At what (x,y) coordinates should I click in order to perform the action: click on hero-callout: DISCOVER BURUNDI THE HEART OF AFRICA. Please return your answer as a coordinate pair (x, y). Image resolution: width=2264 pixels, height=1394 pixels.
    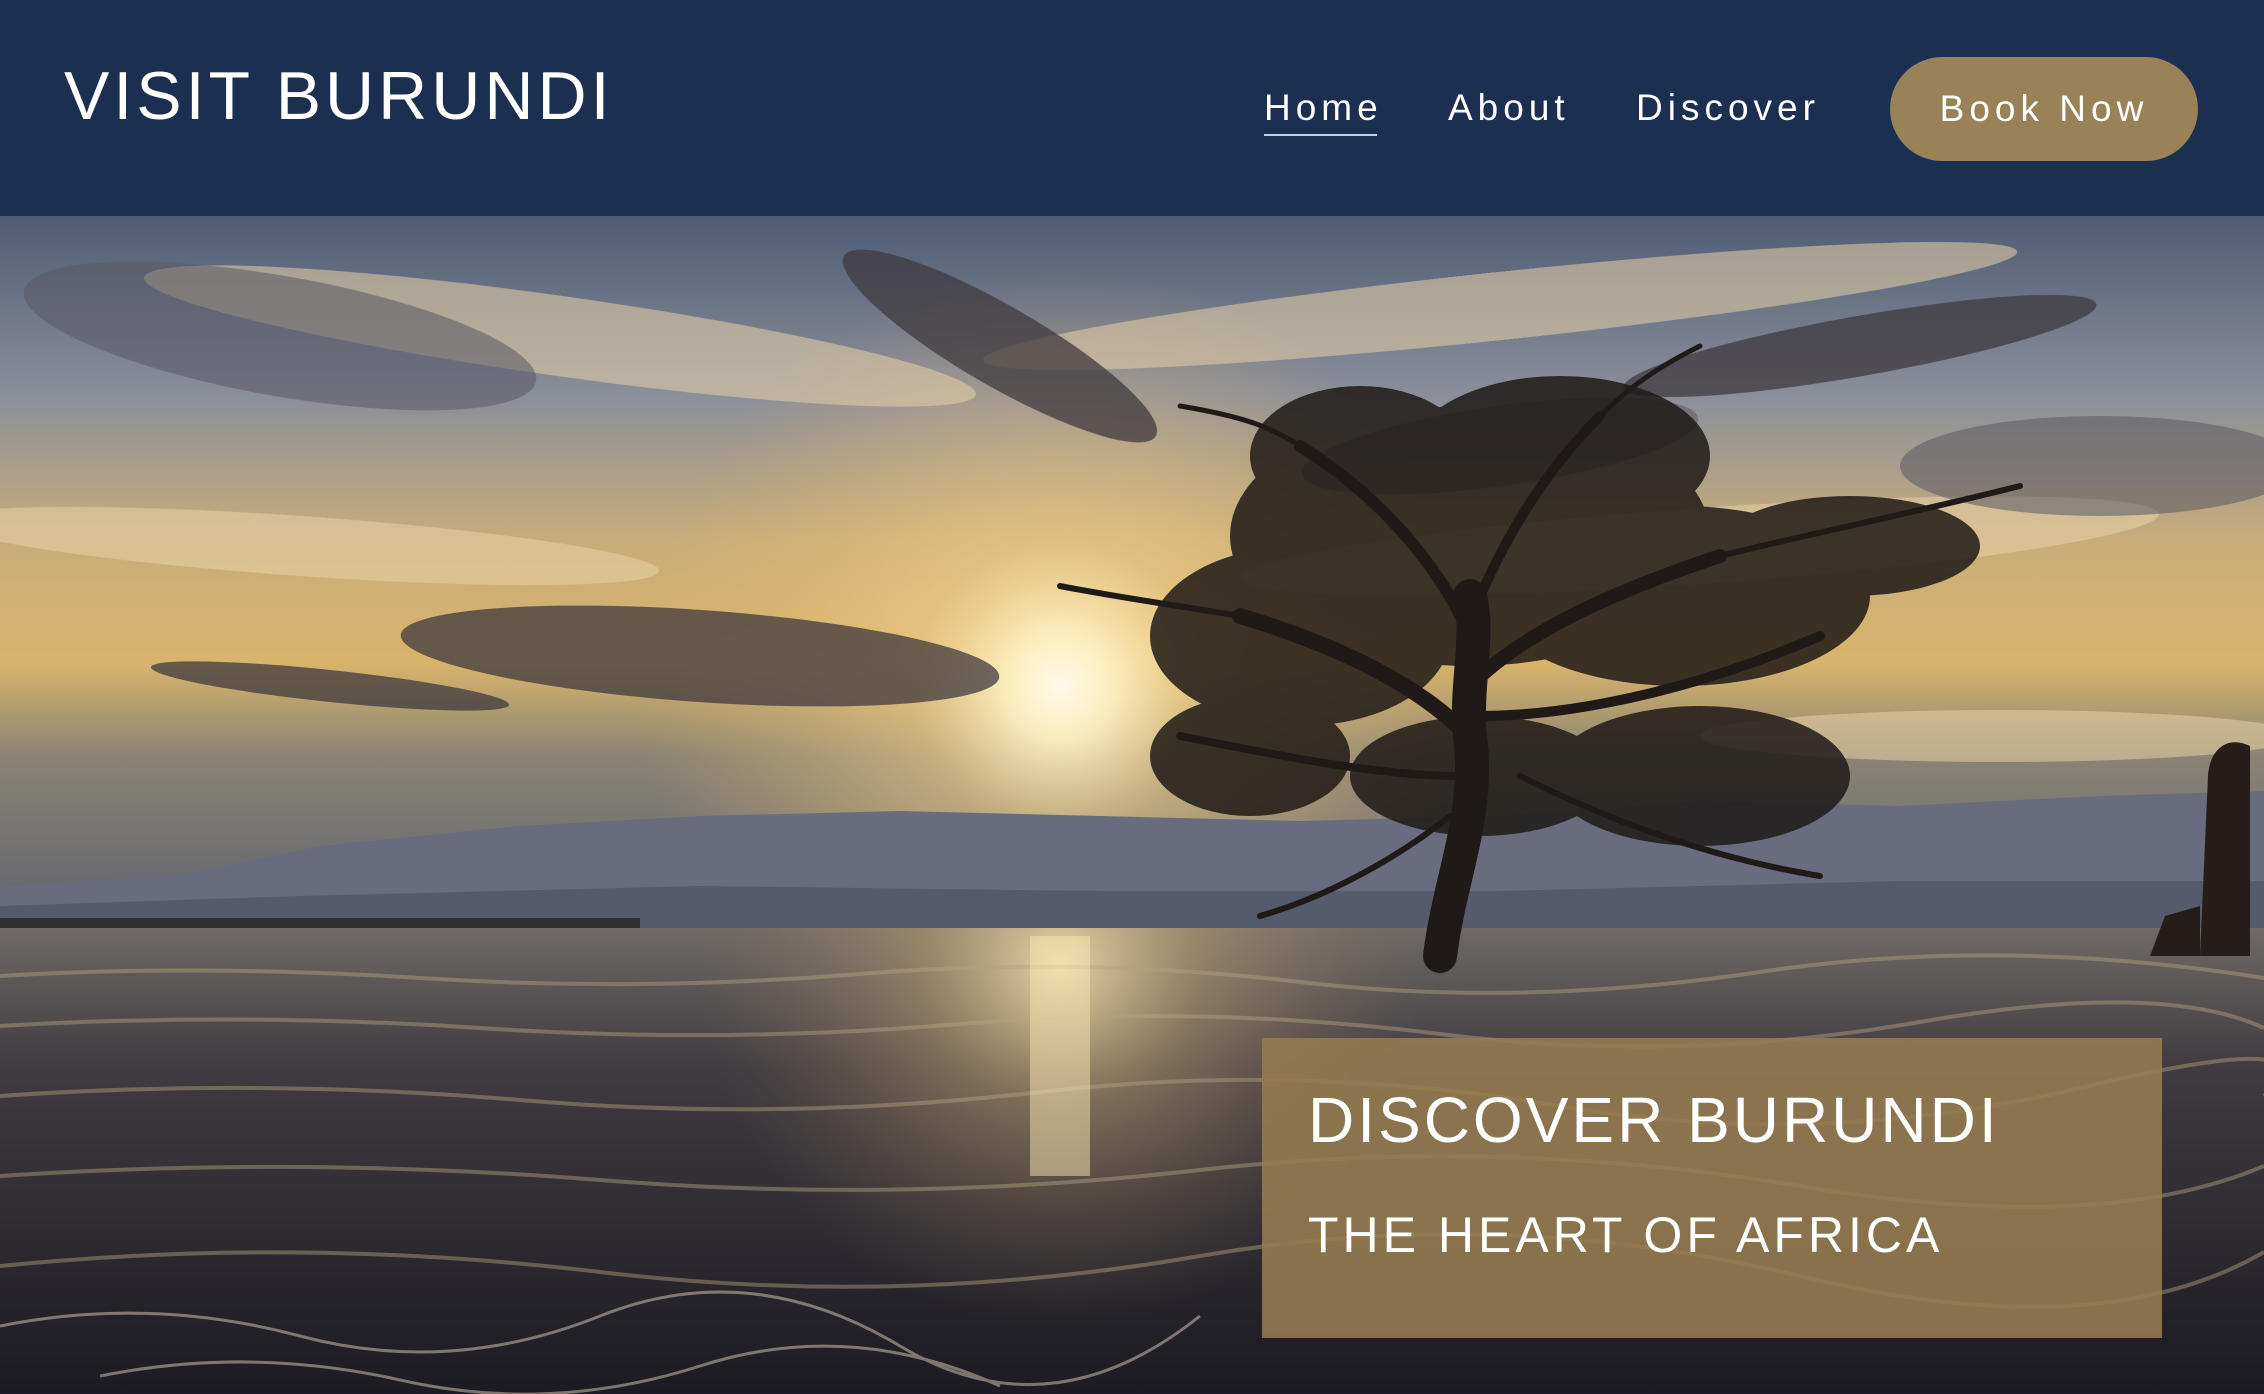
    Looking at the image, I should click on (1712, 1188).